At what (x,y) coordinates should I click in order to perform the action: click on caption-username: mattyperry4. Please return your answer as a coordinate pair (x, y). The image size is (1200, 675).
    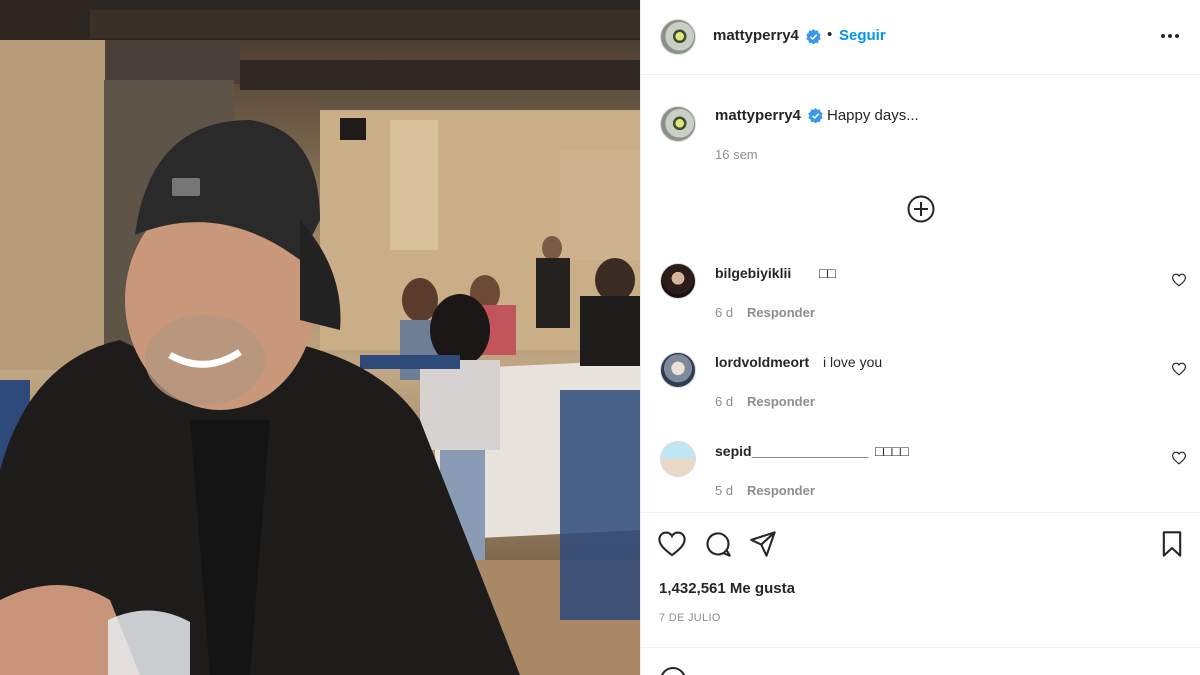
    Looking at the image, I should click on (758, 115).